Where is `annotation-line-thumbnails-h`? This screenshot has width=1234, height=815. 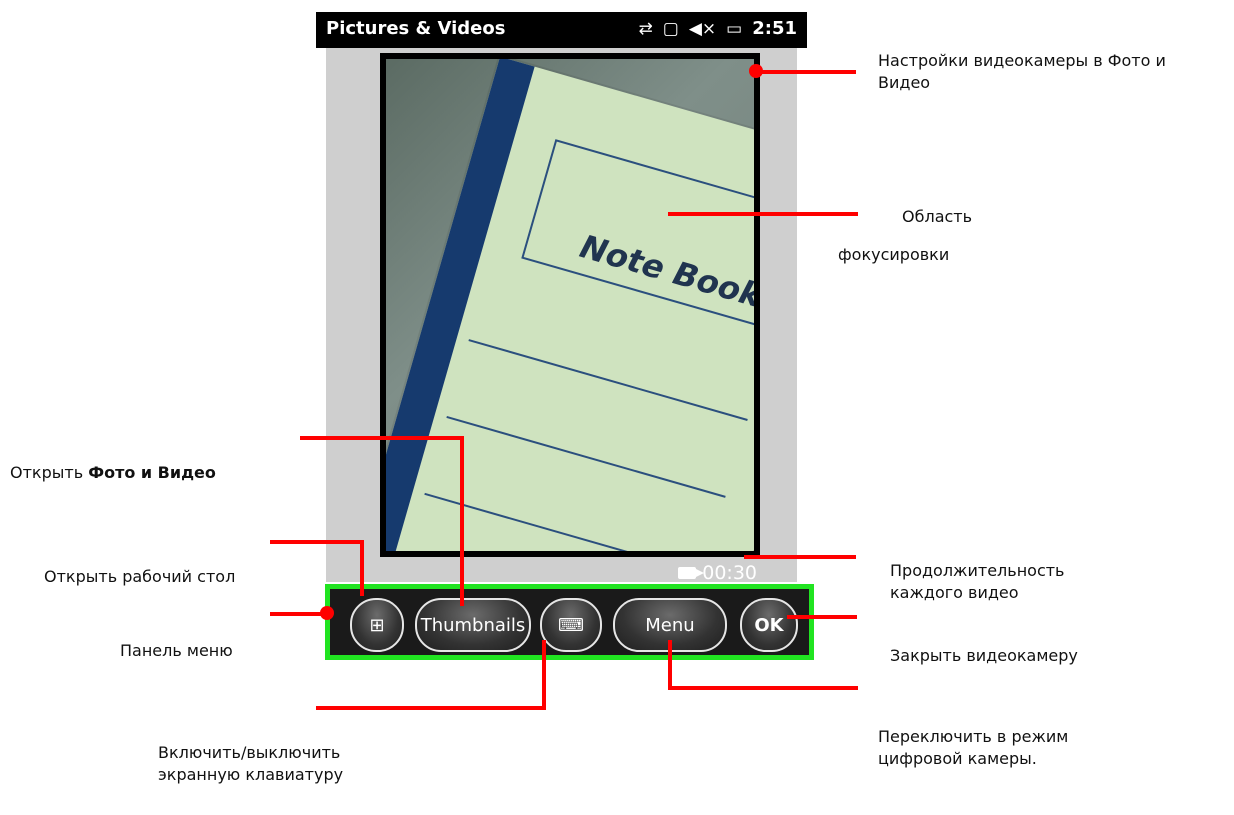
annotation-line-thumbnails-h is located at coordinates (381, 438).